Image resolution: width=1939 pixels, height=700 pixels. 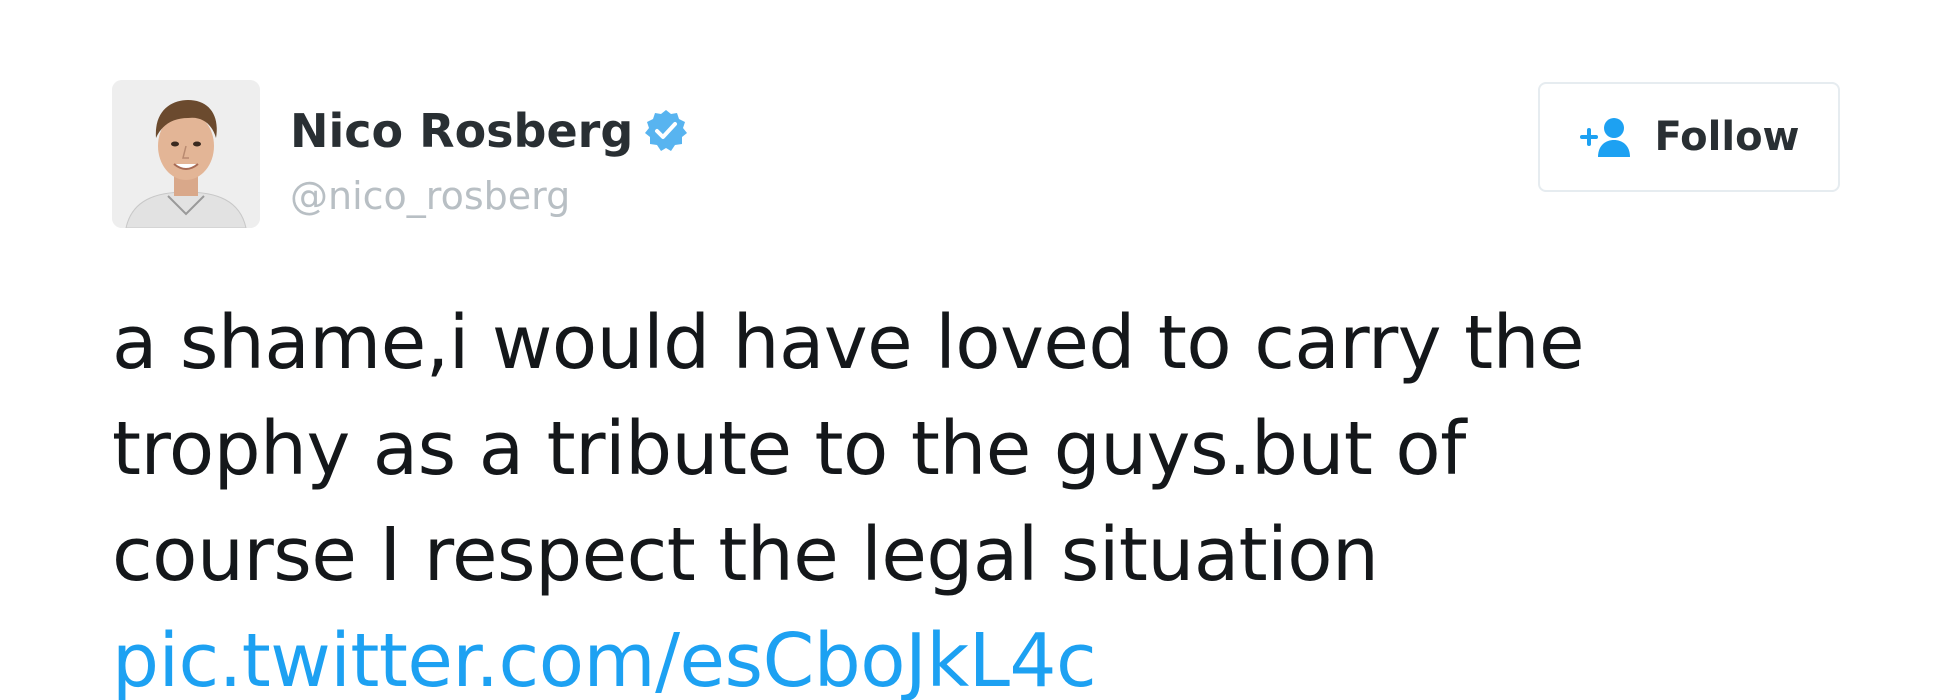 What do you see at coordinates (666, 131) in the screenshot?
I see `verified-badge-icon` at bounding box center [666, 131].